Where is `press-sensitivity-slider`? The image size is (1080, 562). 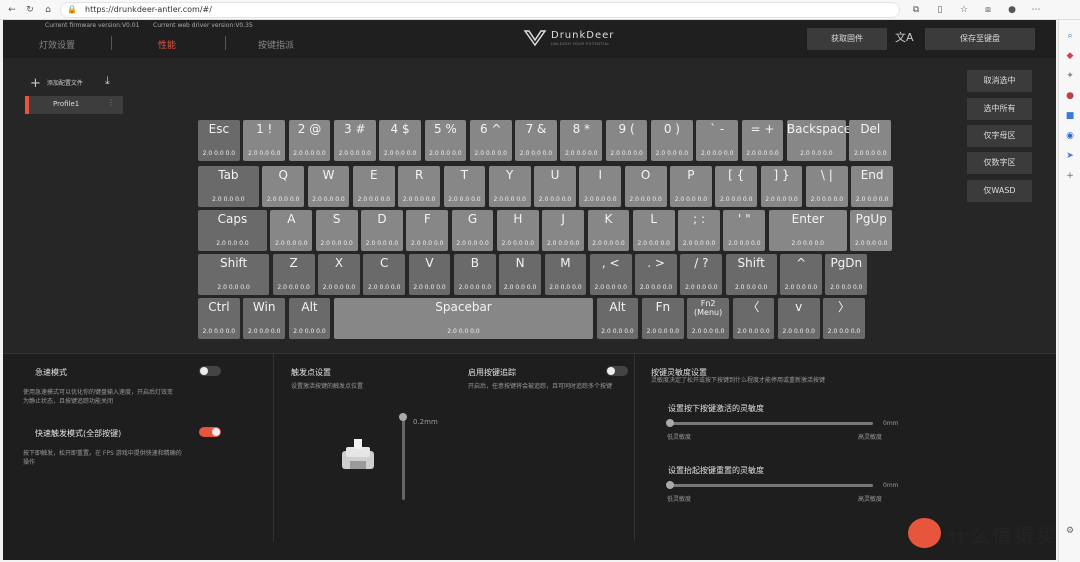 press-sensitivity-slider is located at coordinates (769, 423).